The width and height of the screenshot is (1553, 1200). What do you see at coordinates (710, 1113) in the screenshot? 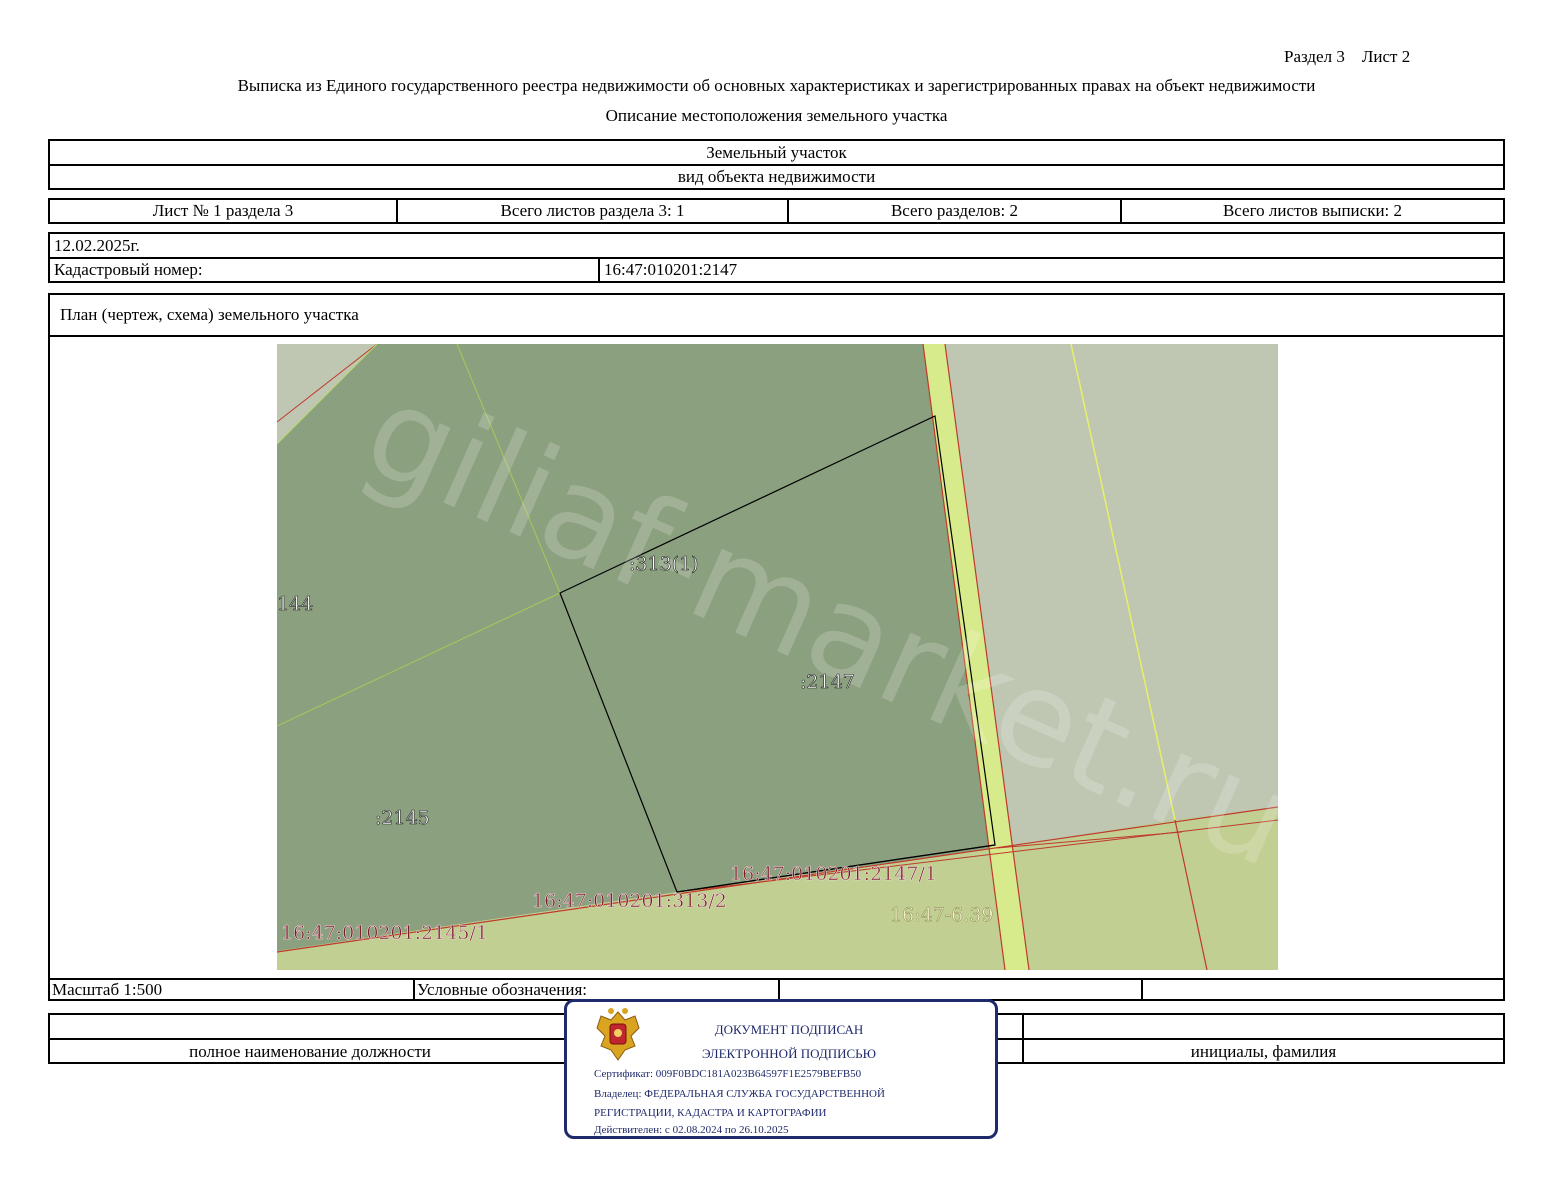
I see `stamp-owner-2: РЕГИСТРАЦИИ, КАДАСТРА И КАРТОГРАФИИ` at bounding box center [710, 1113].